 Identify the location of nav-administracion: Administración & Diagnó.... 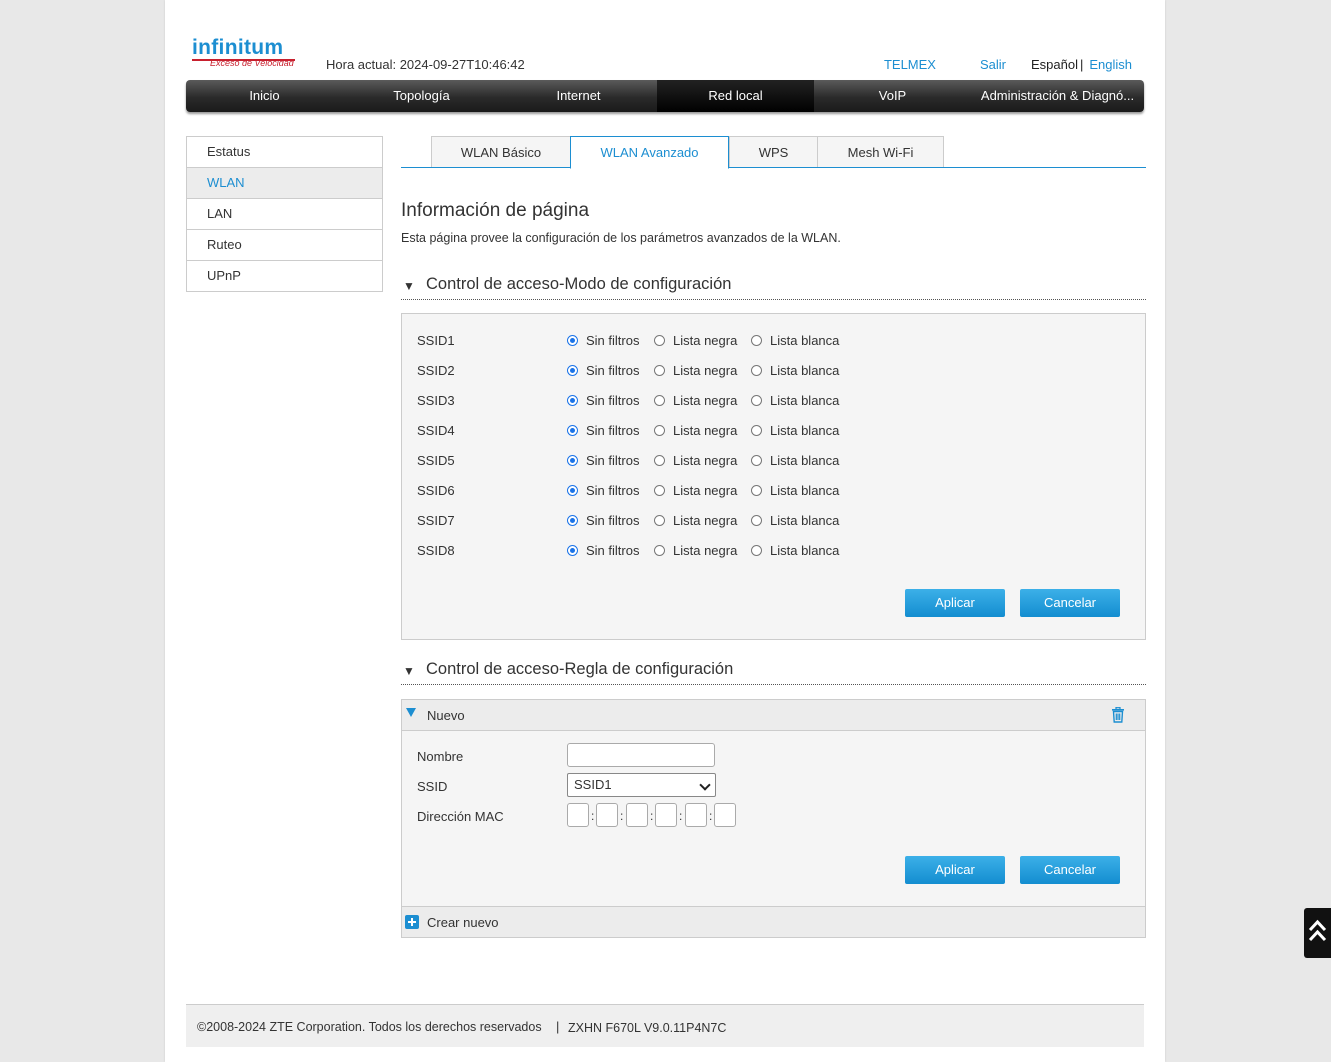
(1057, 96).